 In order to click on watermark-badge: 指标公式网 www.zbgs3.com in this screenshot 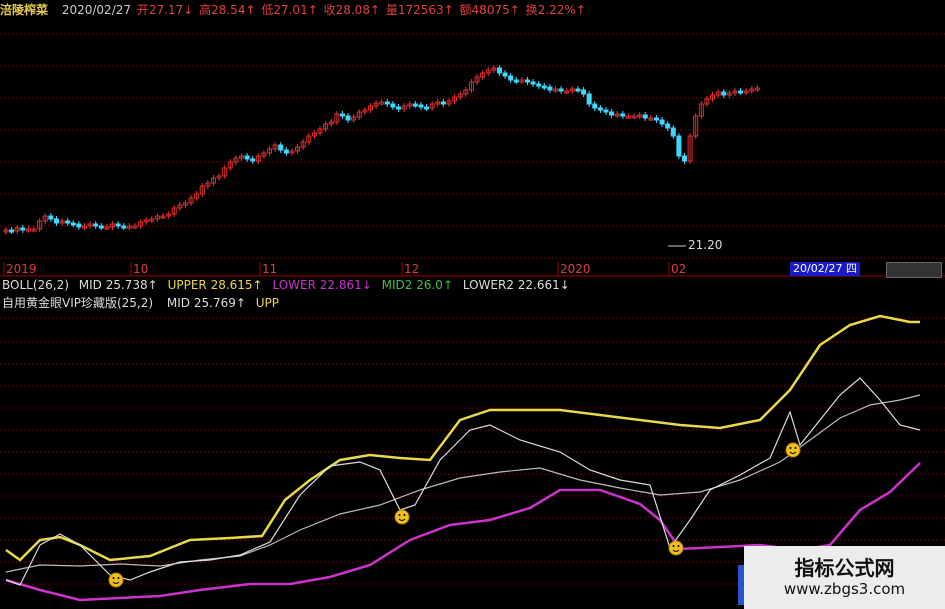, I will do `click(844, 577)`.